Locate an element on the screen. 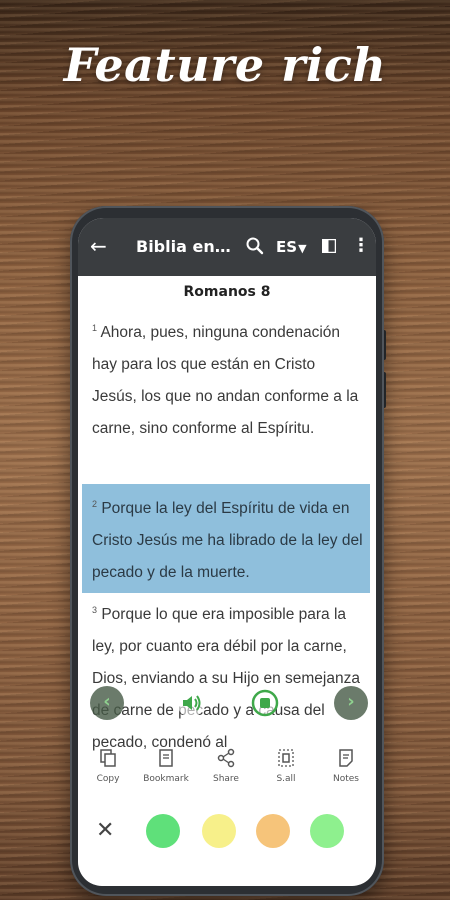 This screenshot has height=900, width=450. verse-number: 2 is located at coordinates (95, 504).